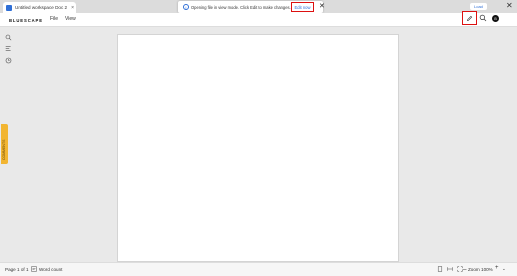  I want to click on menu-view: View, so click(70, 19).